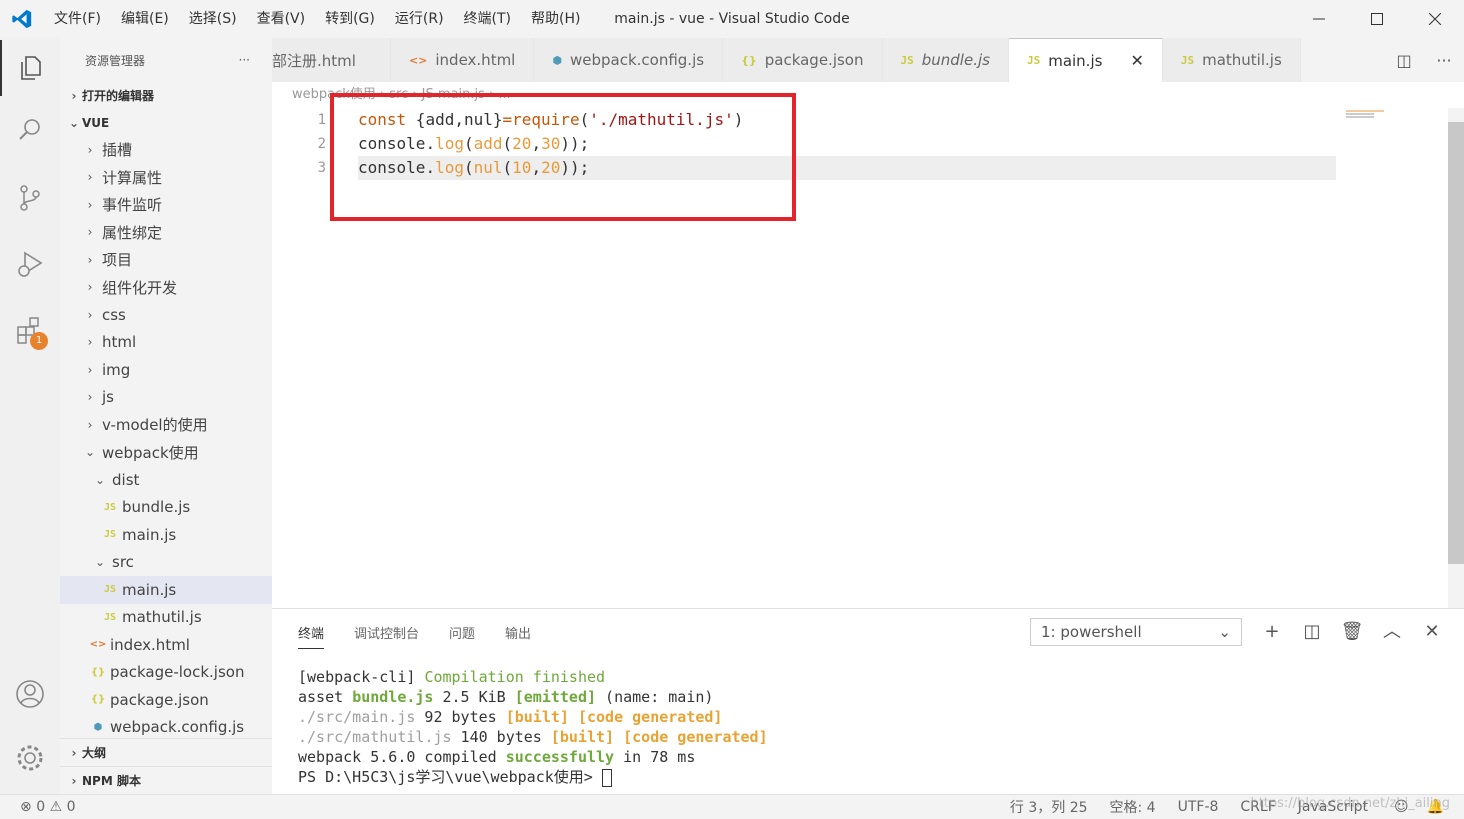 The image size is (1464, 819). What do you see at coordinates (460, 717) in the screenshot?
I see `terminal-token: 92 bytes` at bounding box center [460, 717].